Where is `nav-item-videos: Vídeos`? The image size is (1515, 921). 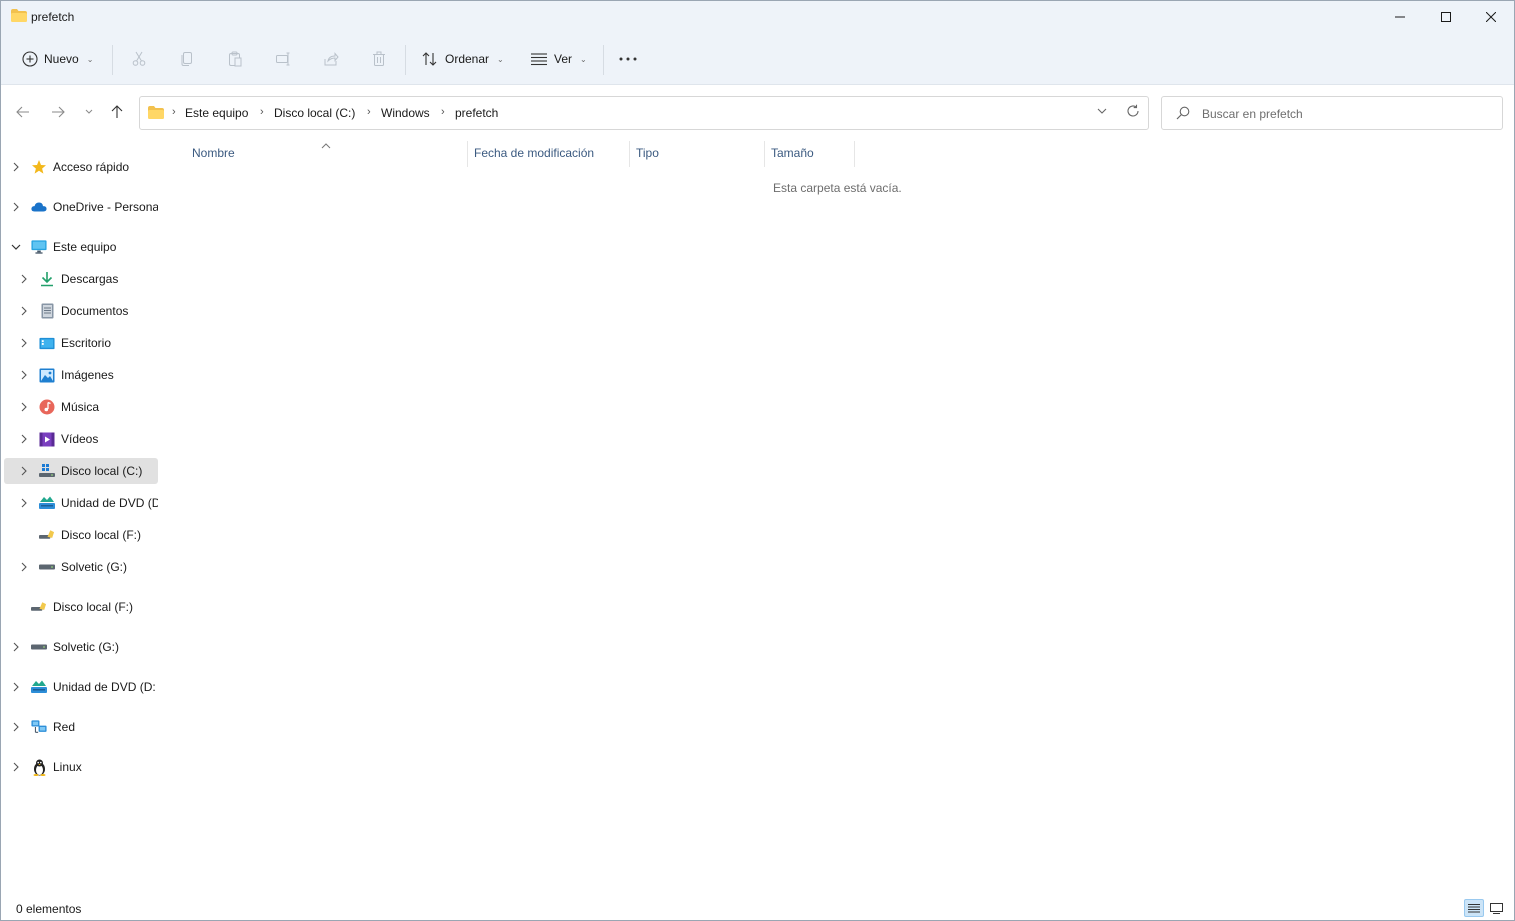
nav-item-videos: Vídeos is located at coordinates (81, 439).